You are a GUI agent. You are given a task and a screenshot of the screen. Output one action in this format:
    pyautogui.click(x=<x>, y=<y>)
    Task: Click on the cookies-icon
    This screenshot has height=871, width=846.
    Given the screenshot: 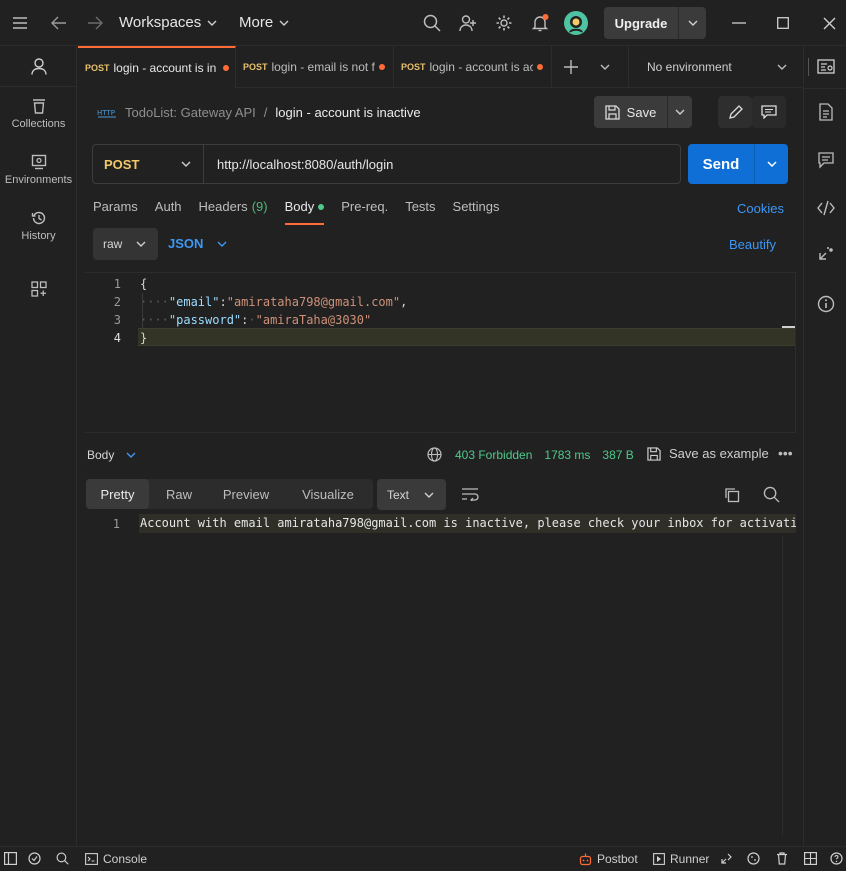 What is the action you would take?
    pyautogui.click(x=753, y=858)
    